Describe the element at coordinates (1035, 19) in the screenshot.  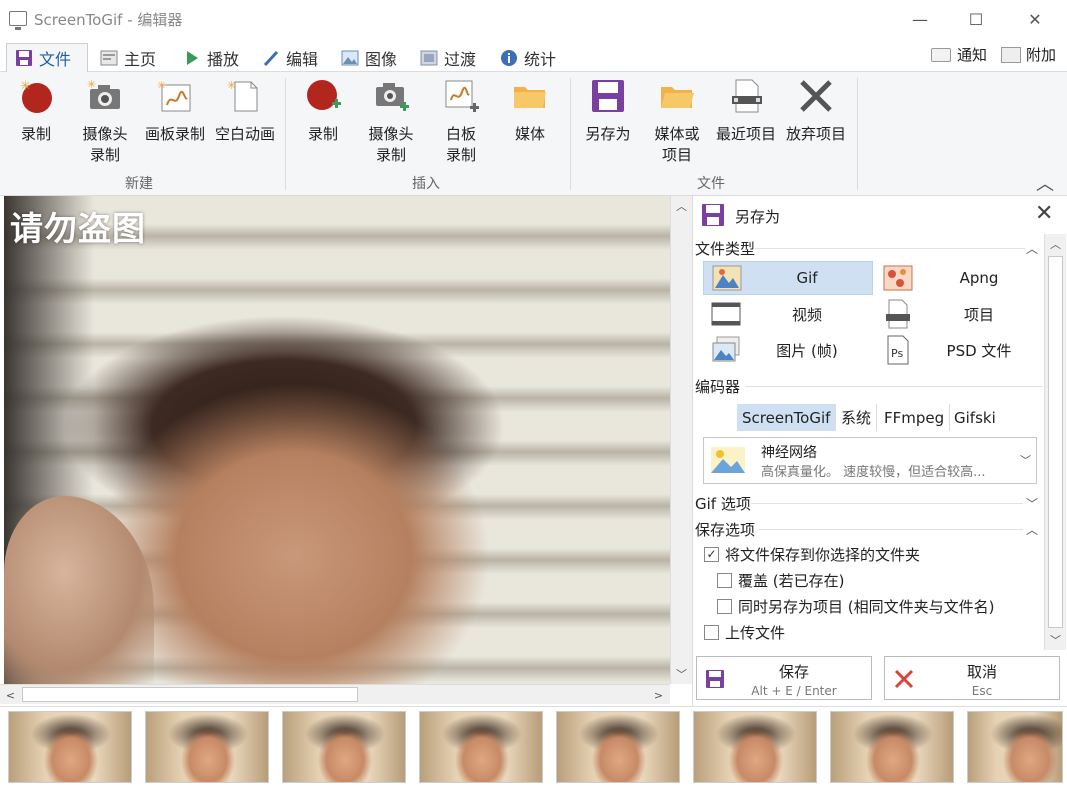
I see `close-button: ✕` at that location.